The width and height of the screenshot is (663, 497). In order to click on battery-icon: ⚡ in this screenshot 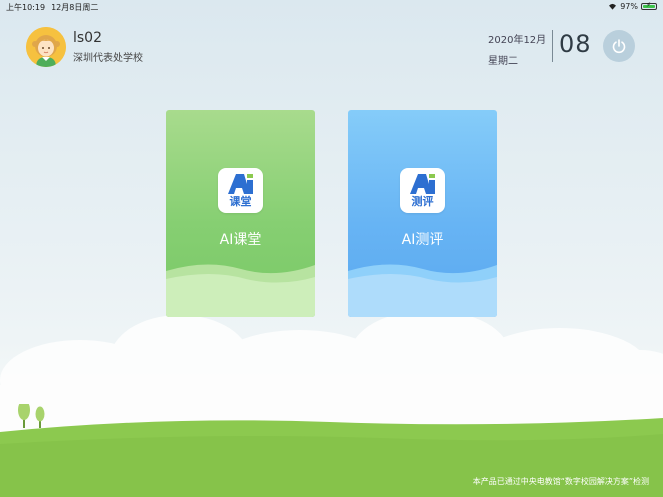, I will do `click(649, 5)`.